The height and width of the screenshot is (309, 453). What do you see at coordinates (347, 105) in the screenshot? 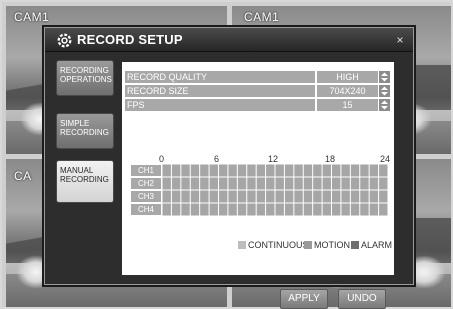
I see `fps-value: 15` at bounding box center [347, 105].